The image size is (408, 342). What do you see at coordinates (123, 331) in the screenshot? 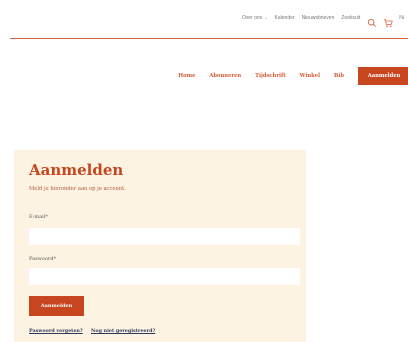
I see `register-link: Nog niet geregistreerd?` at bounding box center [123, 331].